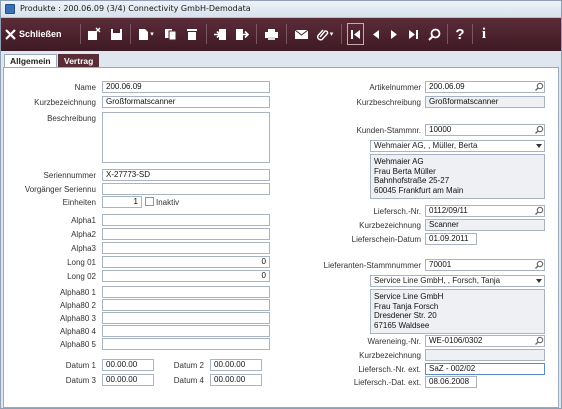  I want to click on help-icon: ?, so click(460, 34).